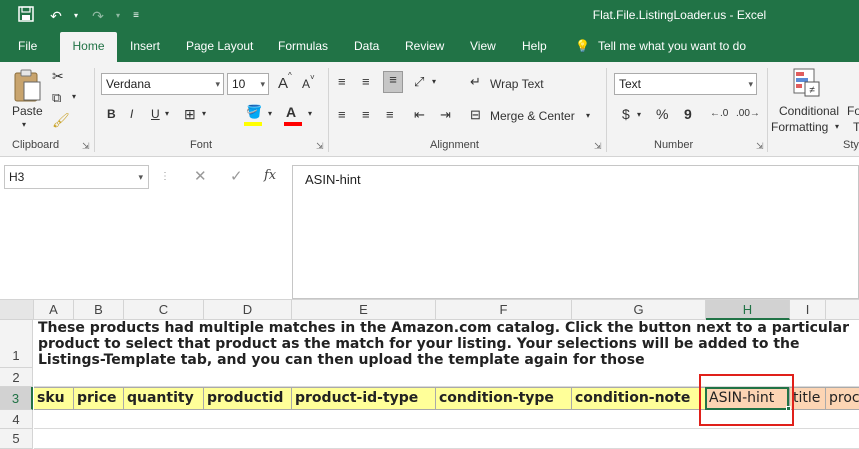 This screenshot has height=449, width=859. Describe the element at coordinates (419, 115) in the screenshot. I see `decrease-indent-icon: ⇤` at that location.